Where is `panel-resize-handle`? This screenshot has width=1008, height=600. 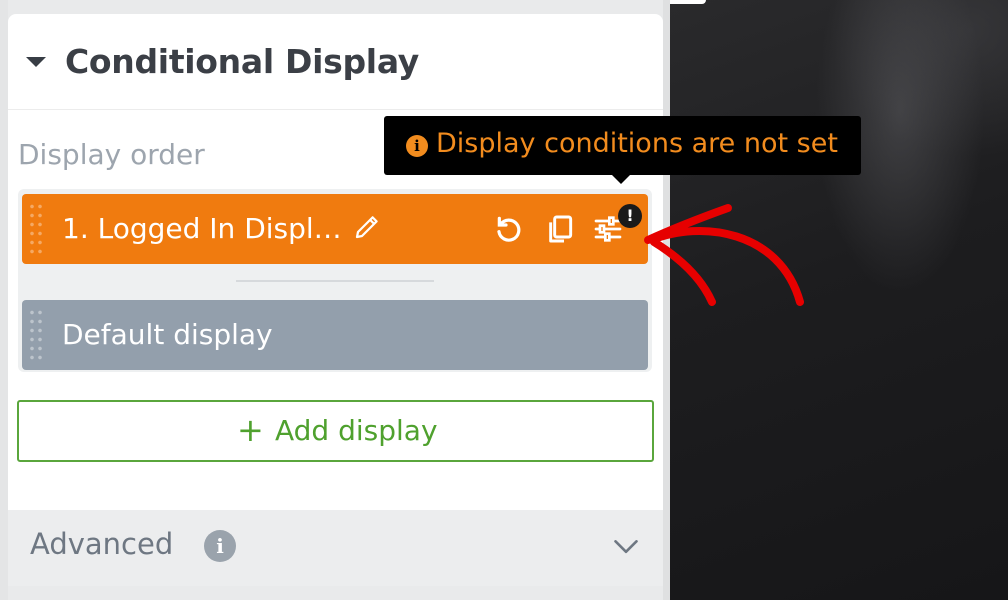
panel-resize-handle is located at coordinates (666, 300).